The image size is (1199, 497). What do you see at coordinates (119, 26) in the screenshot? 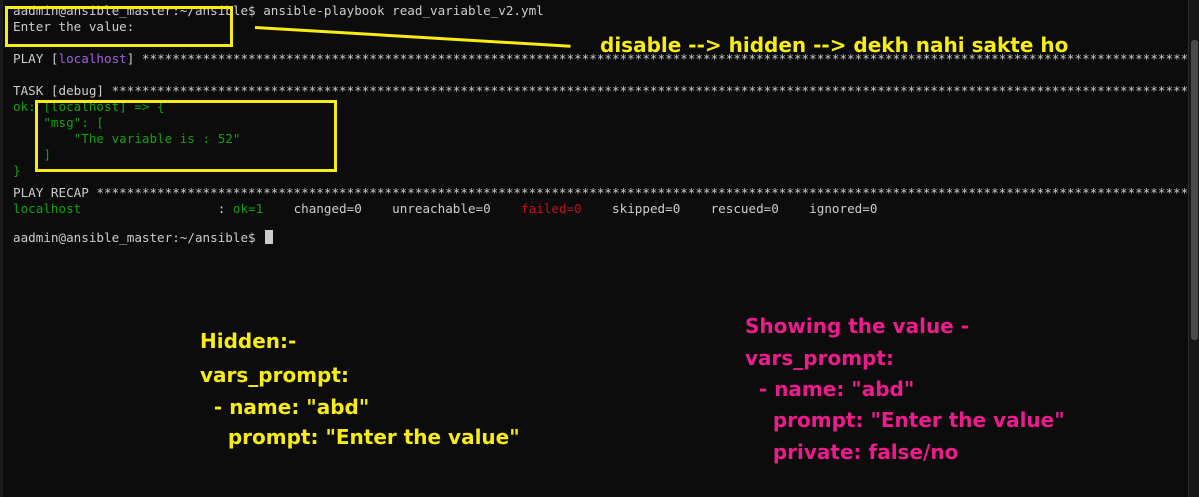
I see `highlight-box-prompt` at bounding box center [119, 26].